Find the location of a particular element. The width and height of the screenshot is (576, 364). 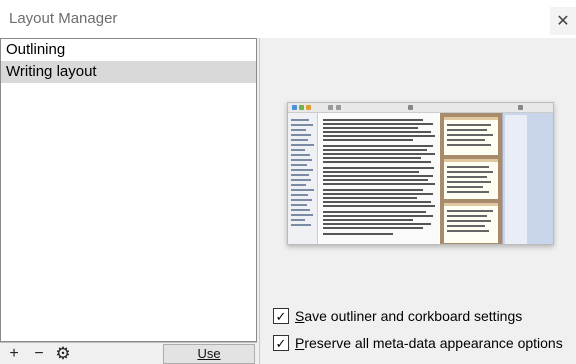

preserve-meta-checkbox: ✓ is located at coordinates (281, 343).